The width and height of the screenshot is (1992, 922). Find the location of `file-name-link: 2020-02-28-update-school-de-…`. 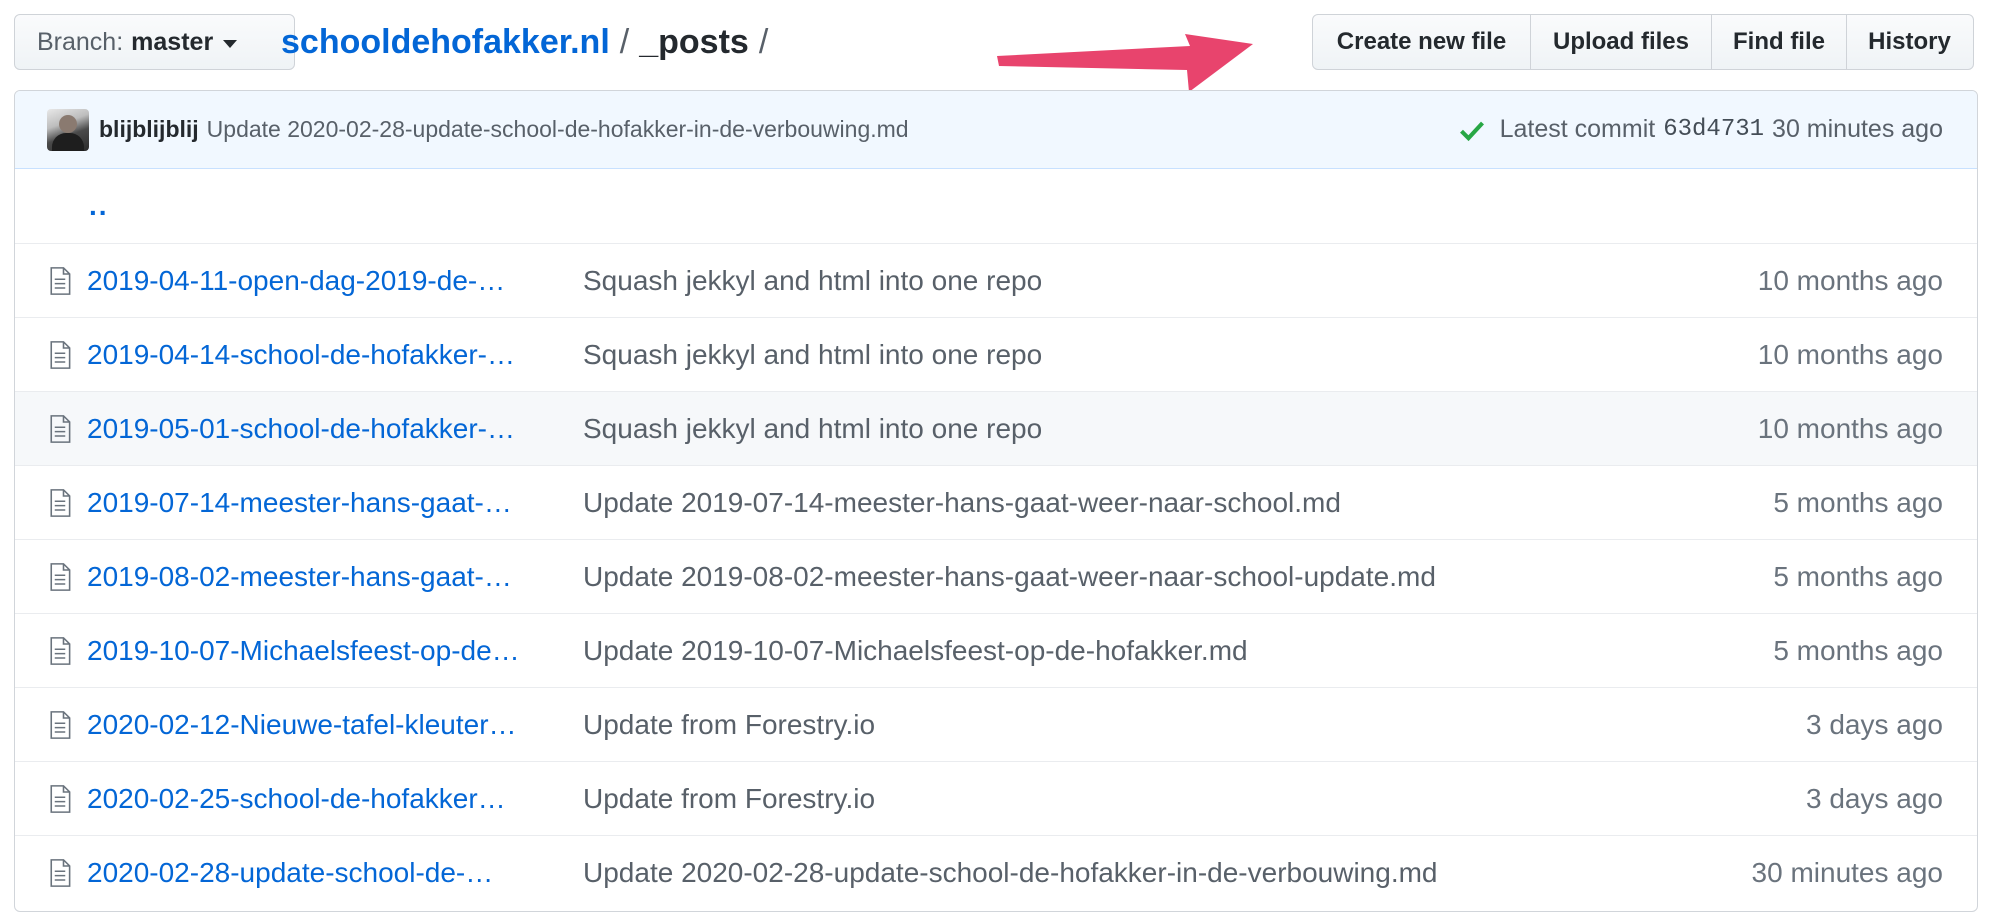

file-name-link: 2020-02-28-update-school-de-… is located at coordinates (321, 873).